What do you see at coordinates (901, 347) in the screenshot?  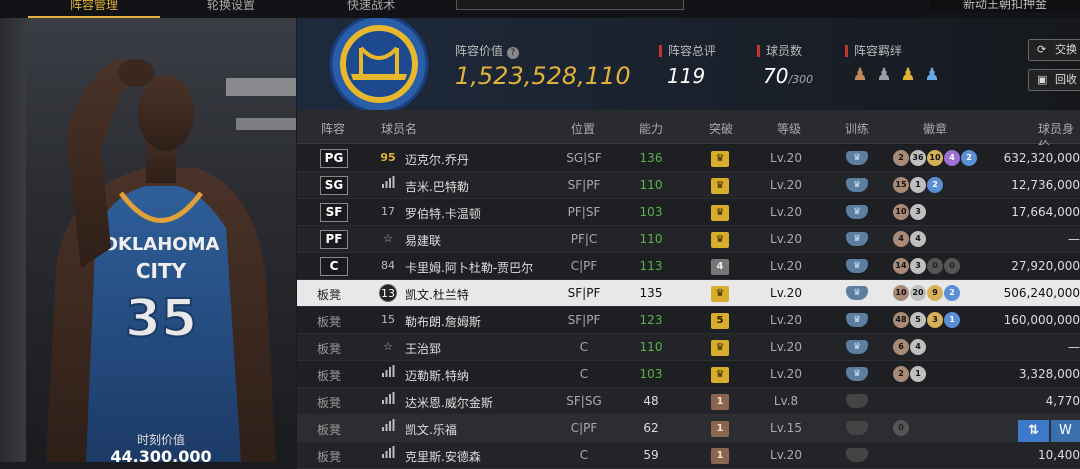 I see `badge-bronze: 6` at bounding box center [901, 347].